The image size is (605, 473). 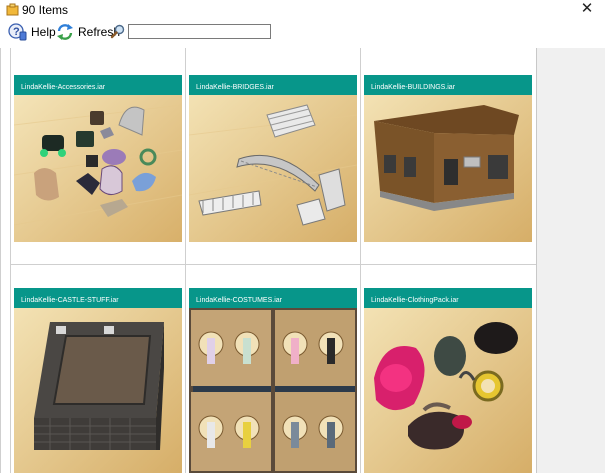 I want to click on item-label: LindaKellie-BRIDGES.iar, so click(x=273, y=85).